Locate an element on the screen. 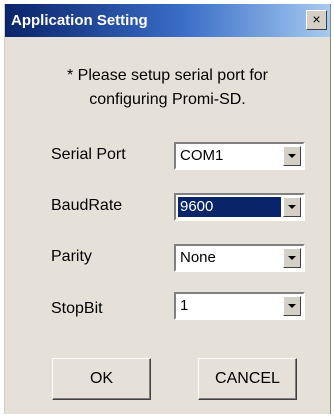 The height and width of the screenshot is (417, 334). serial-port-value: COM1 is located at coordinates (202, 155).